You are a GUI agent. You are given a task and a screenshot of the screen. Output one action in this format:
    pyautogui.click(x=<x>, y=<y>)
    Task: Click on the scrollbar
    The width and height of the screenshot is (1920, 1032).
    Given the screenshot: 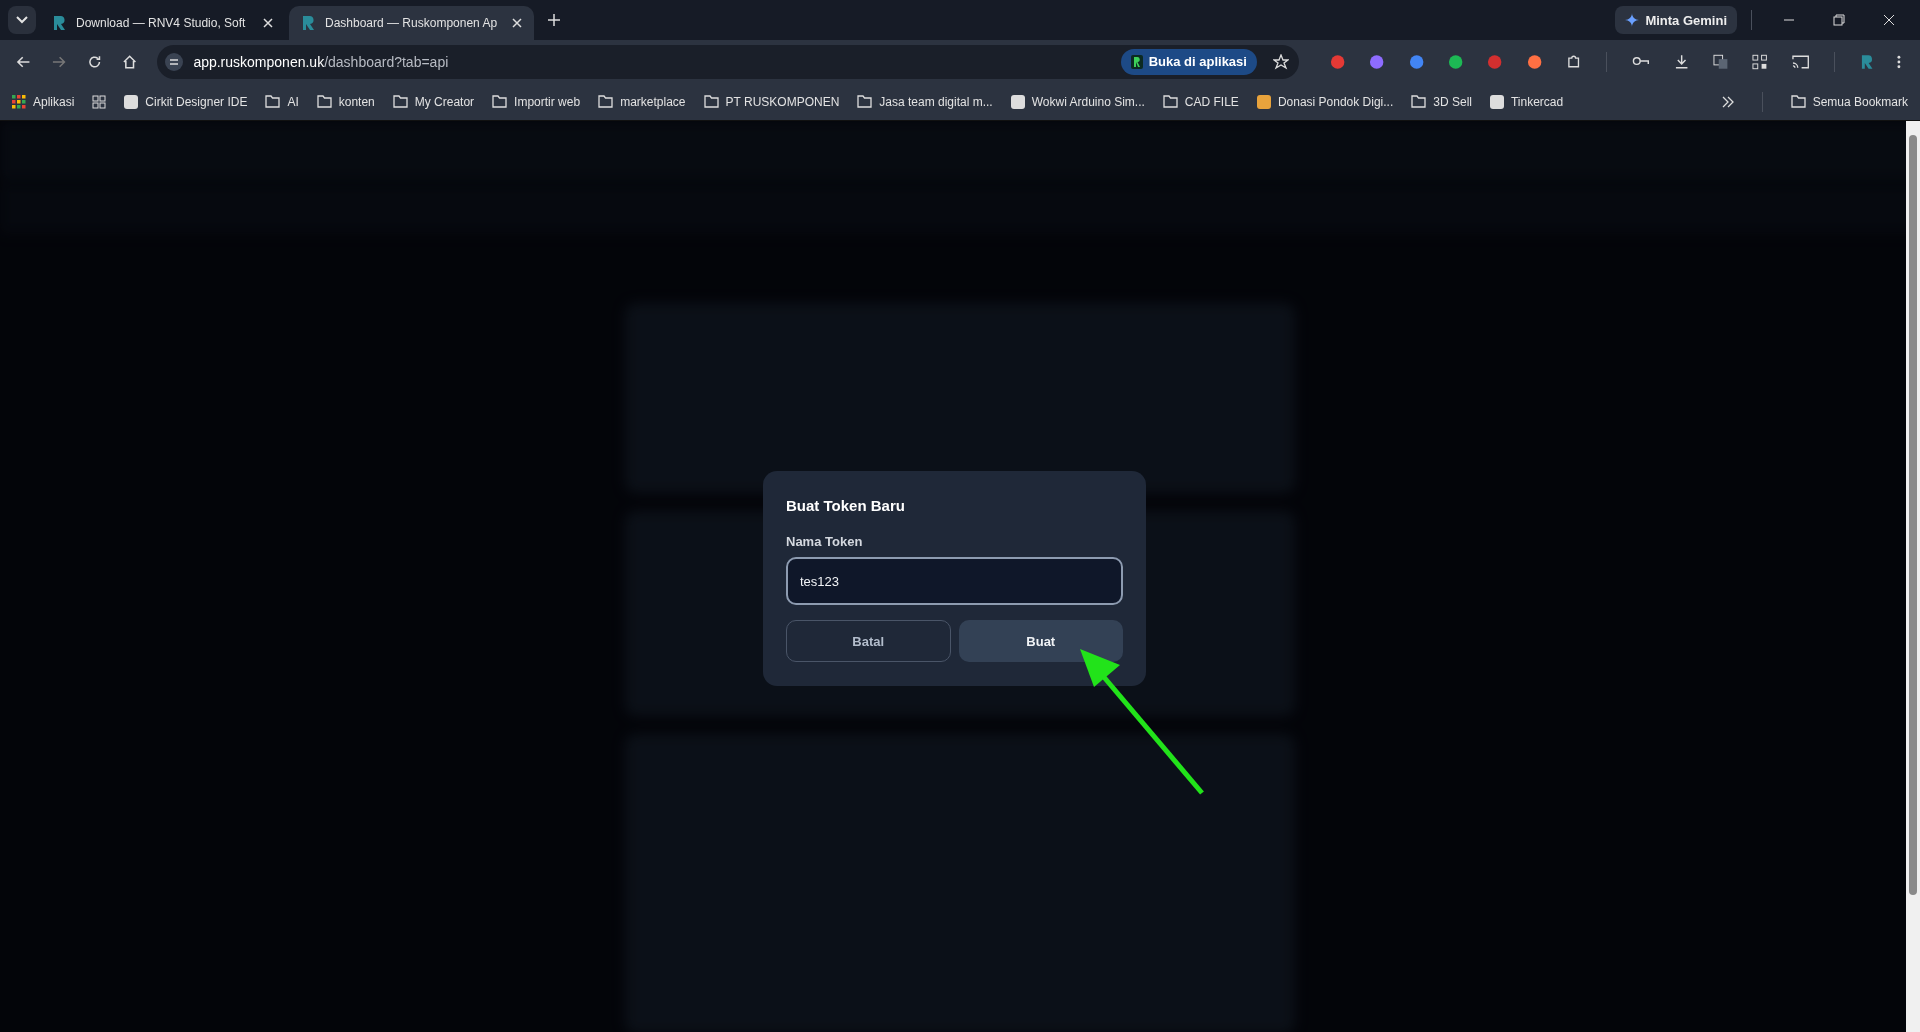 What is the action you would take?
    pyautogui.click(x=1913, y=576)
    